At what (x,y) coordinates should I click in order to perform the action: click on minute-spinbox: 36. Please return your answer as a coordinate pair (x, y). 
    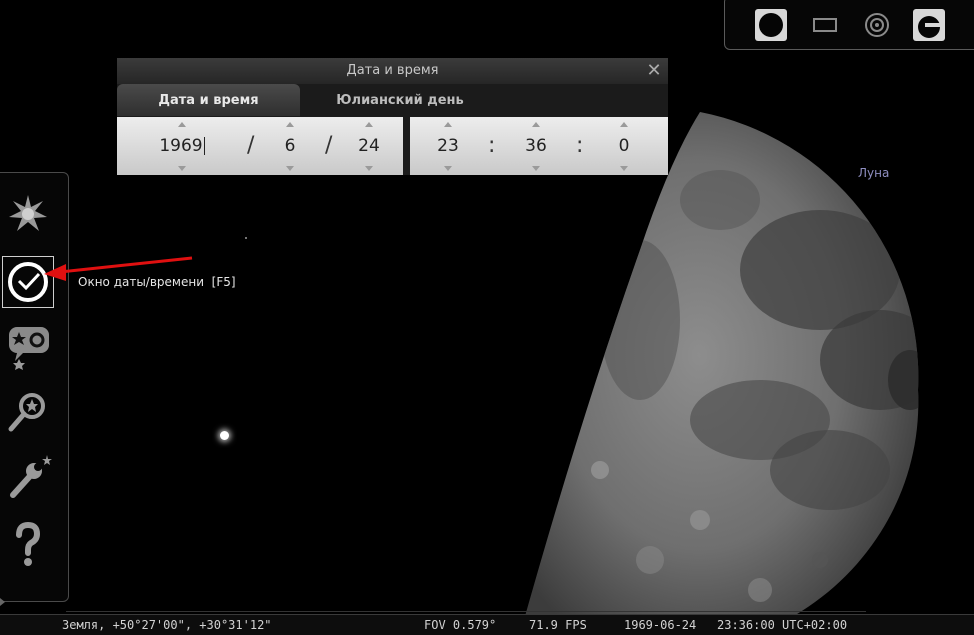
    Looking at the image, I should click on (536, 146).